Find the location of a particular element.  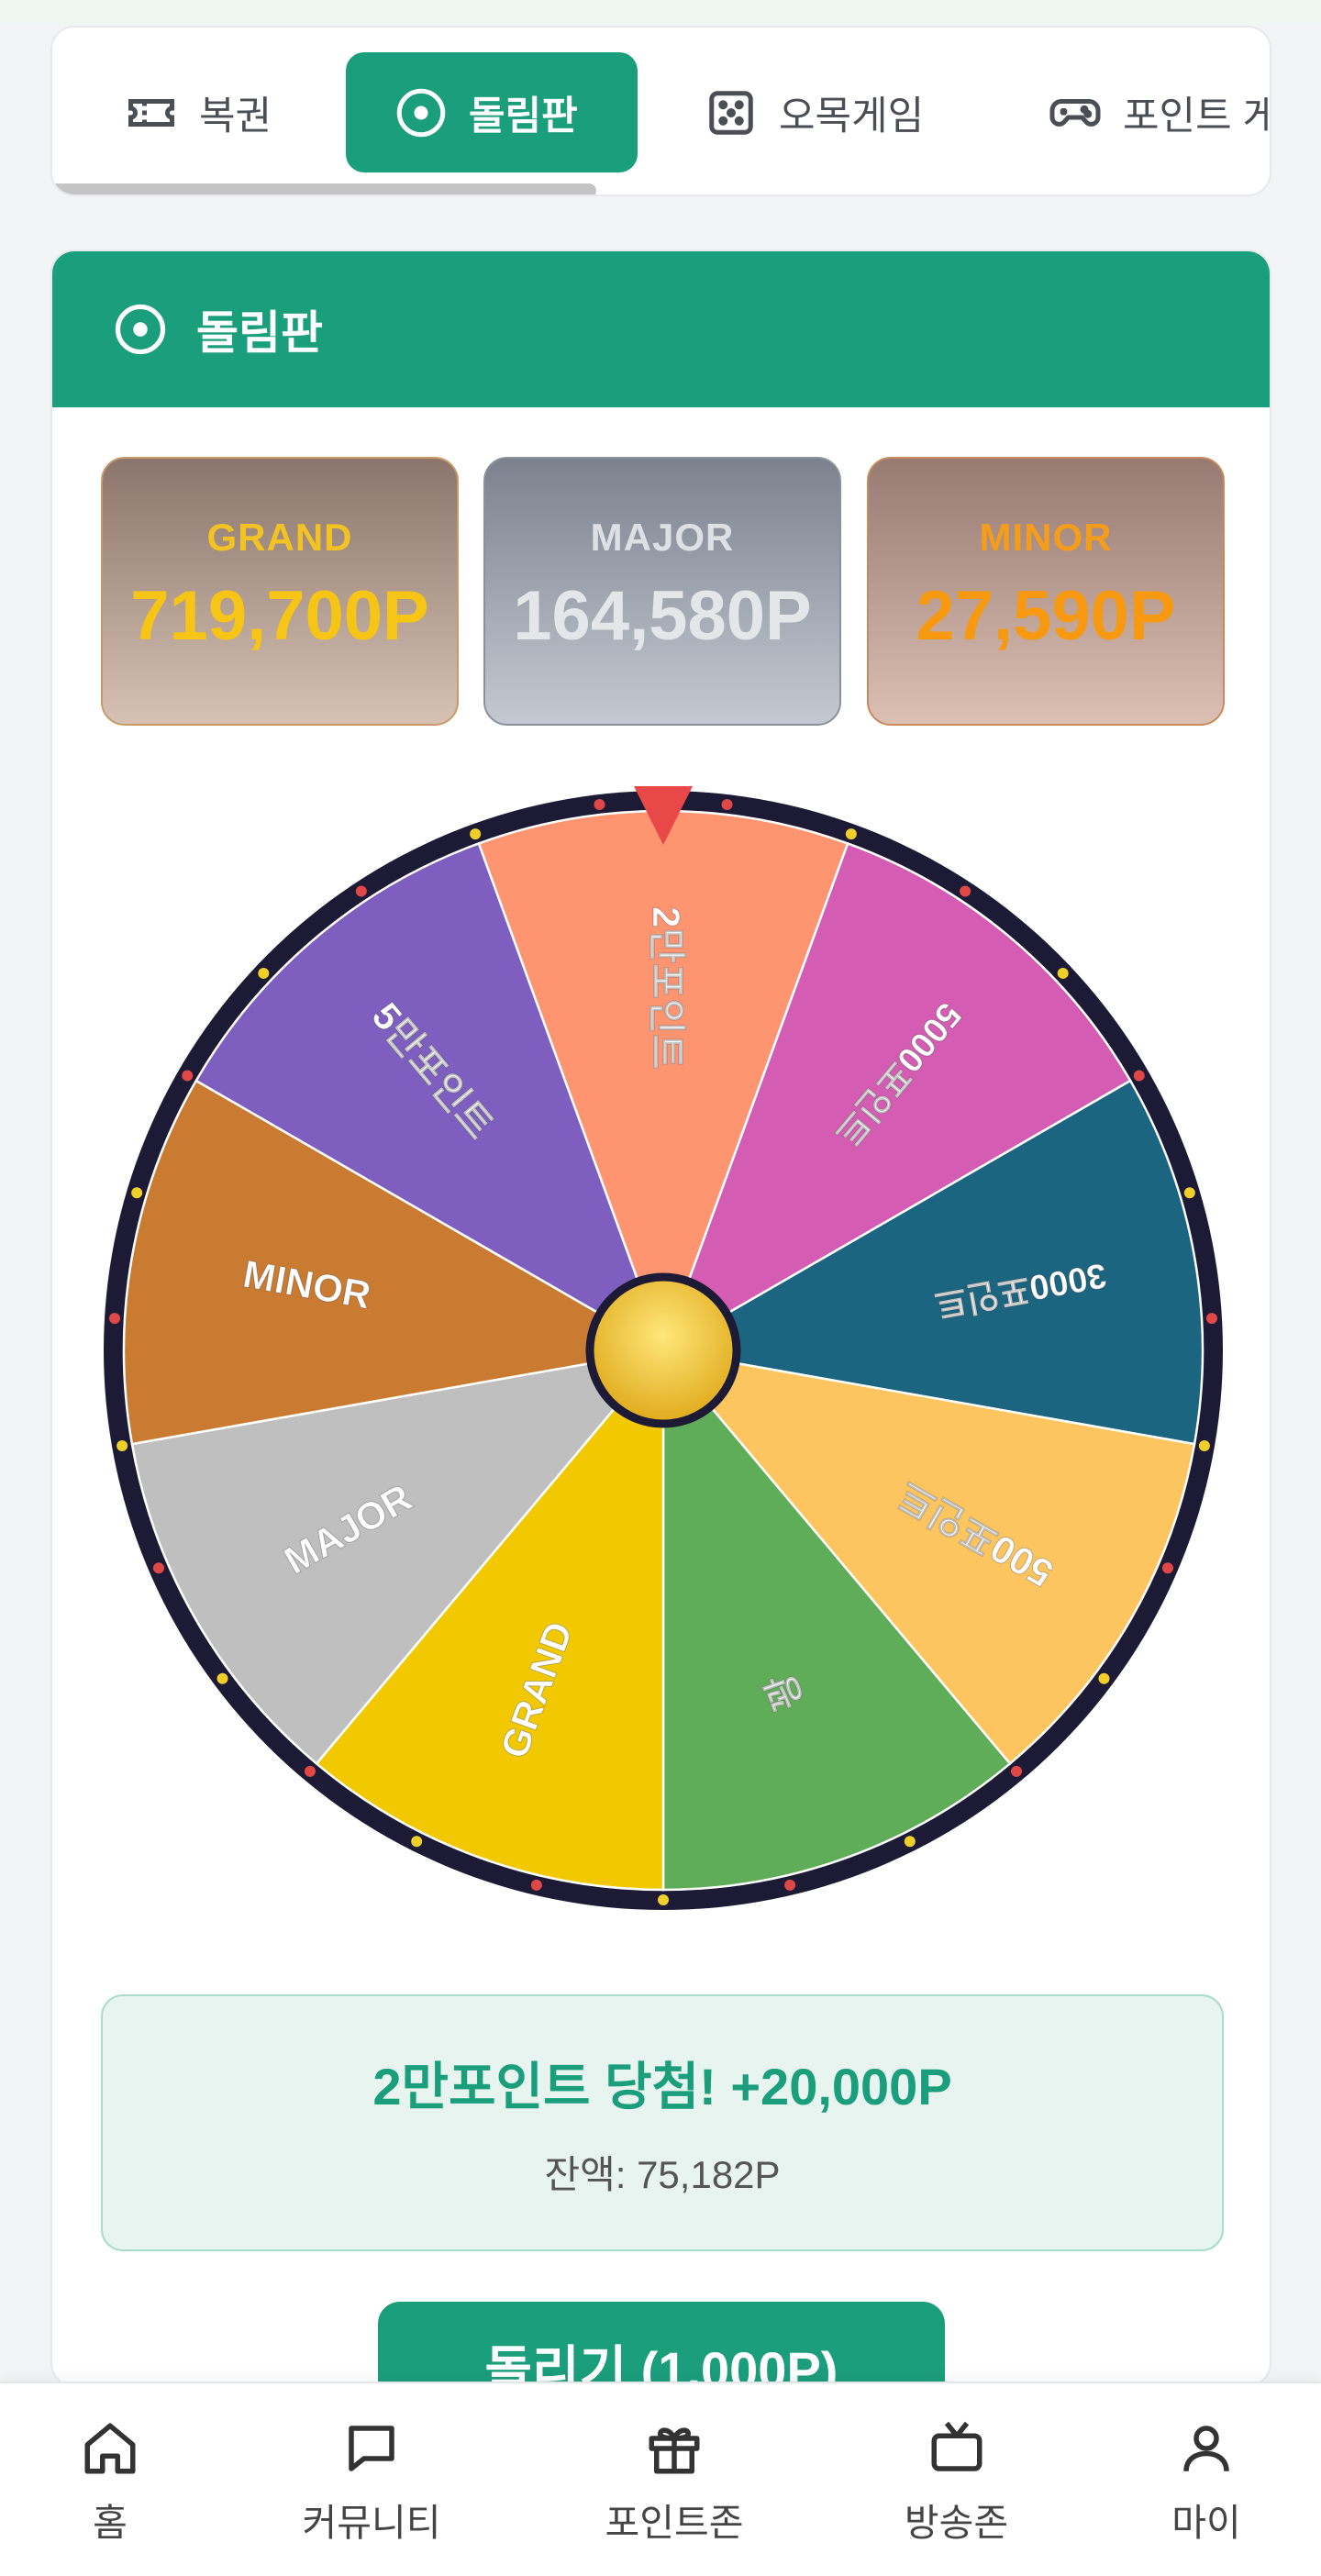

nav-label: 방송존 is located at coordinates (956, 2523).